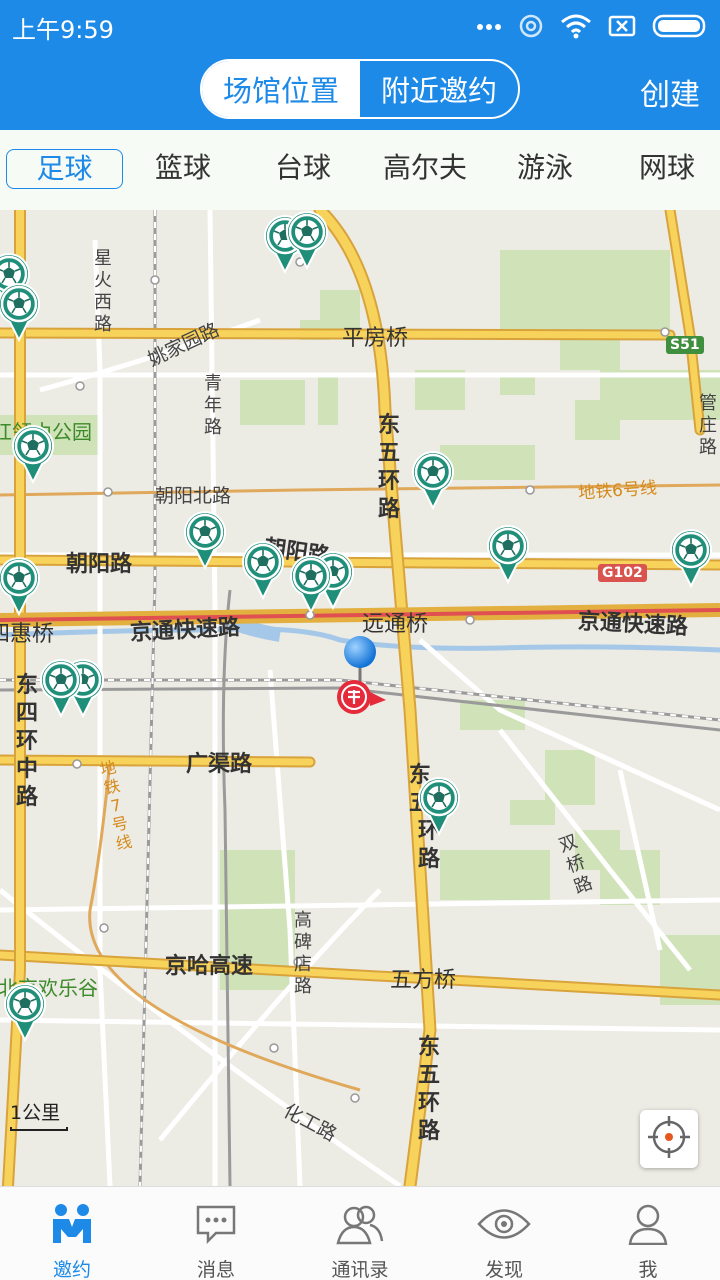  What do you see at coordinates (360, 26) in the screenshot?
I see `status-bar: 上午9:59` at bounding box center [360, 26].